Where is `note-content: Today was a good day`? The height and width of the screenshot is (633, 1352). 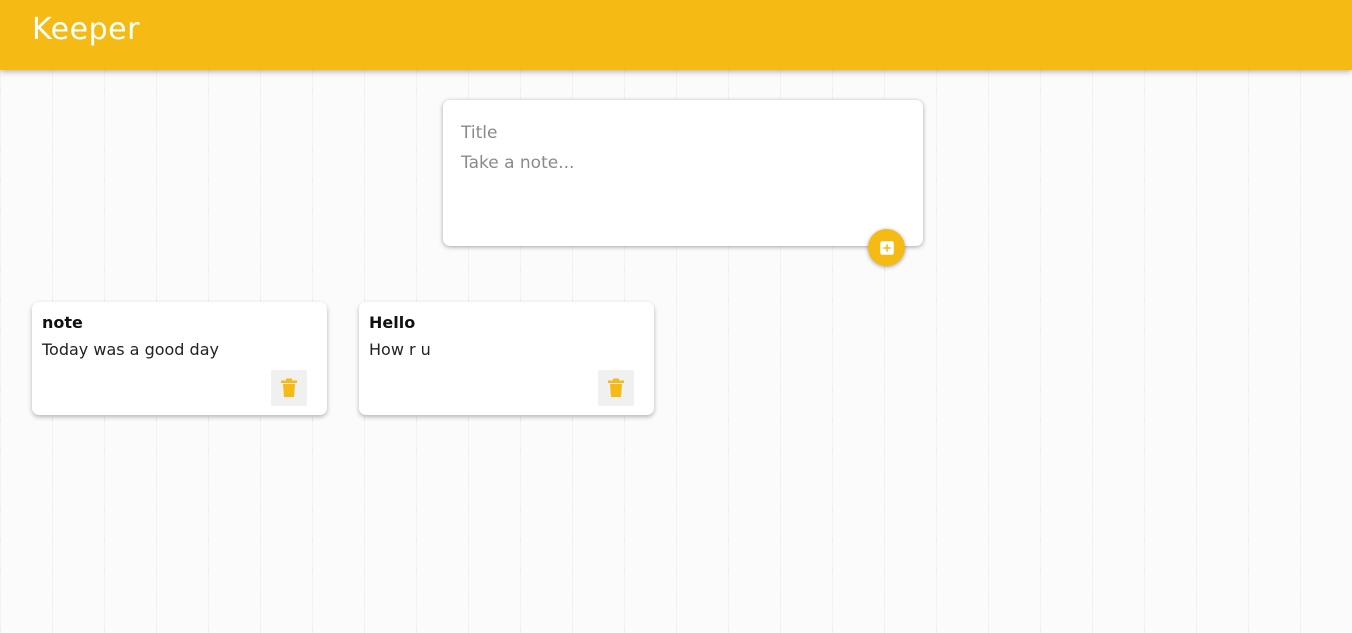 note-content: Today was a good day is located at coordinates (130, 349).